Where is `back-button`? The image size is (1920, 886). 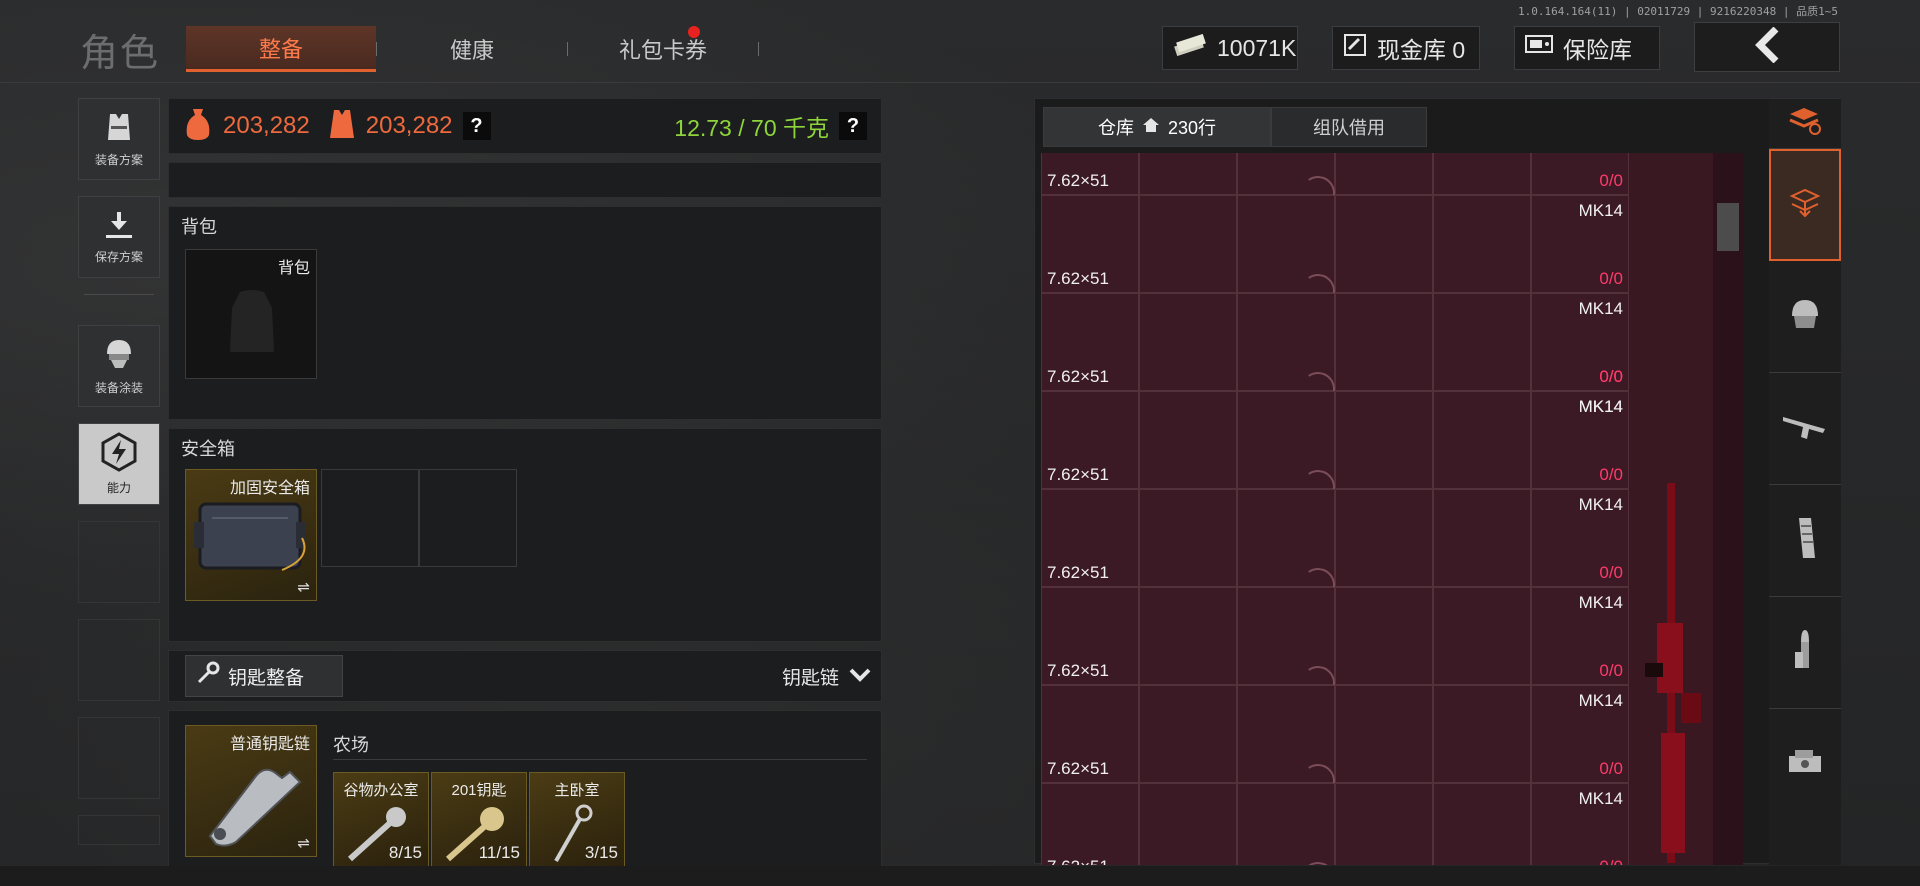 back-button is located at coordinates (1767, 47).